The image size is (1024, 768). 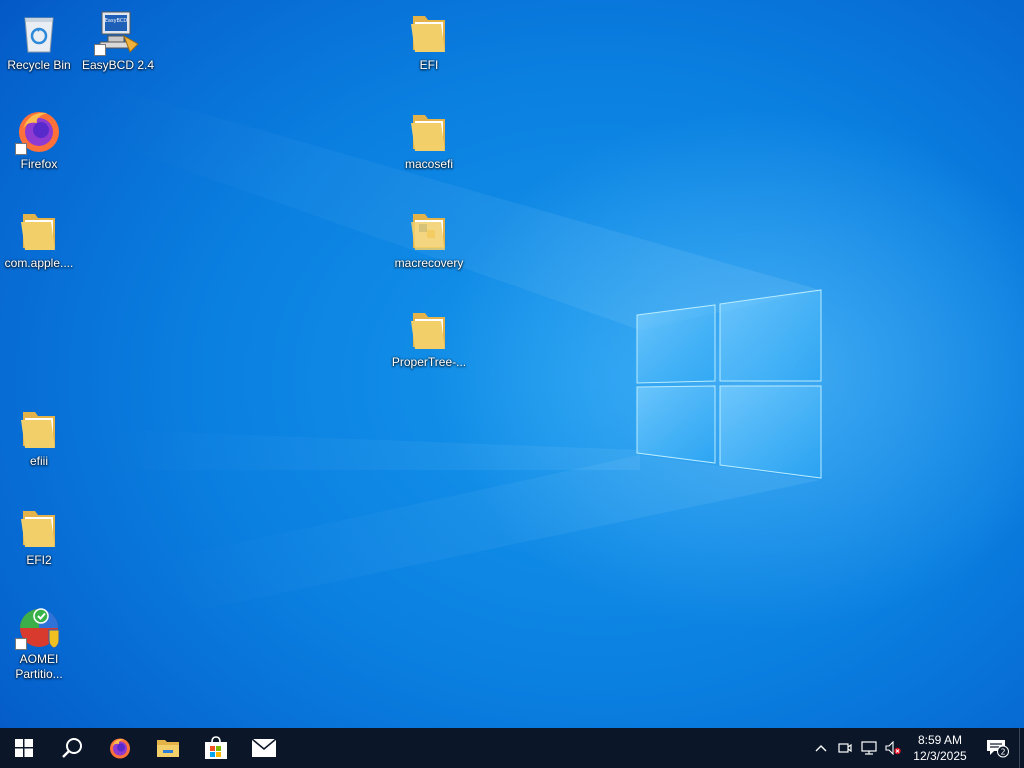 I want to click on notification-count-badge: 2, so click(x=1002, y=752).